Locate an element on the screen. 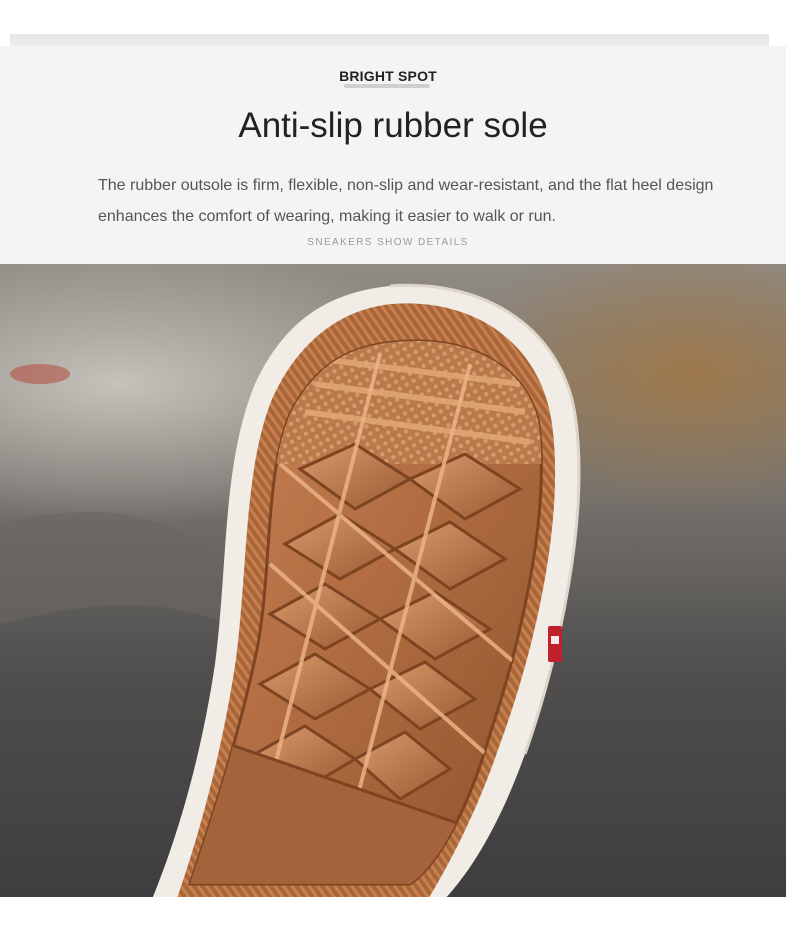  eyebrow-label: BRIGHT SPOT is located at coordinates (388, 76).